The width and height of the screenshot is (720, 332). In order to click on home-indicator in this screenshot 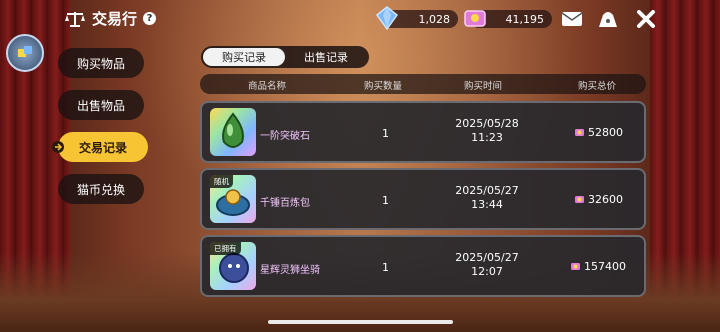, I will do `click(360, 322)`.